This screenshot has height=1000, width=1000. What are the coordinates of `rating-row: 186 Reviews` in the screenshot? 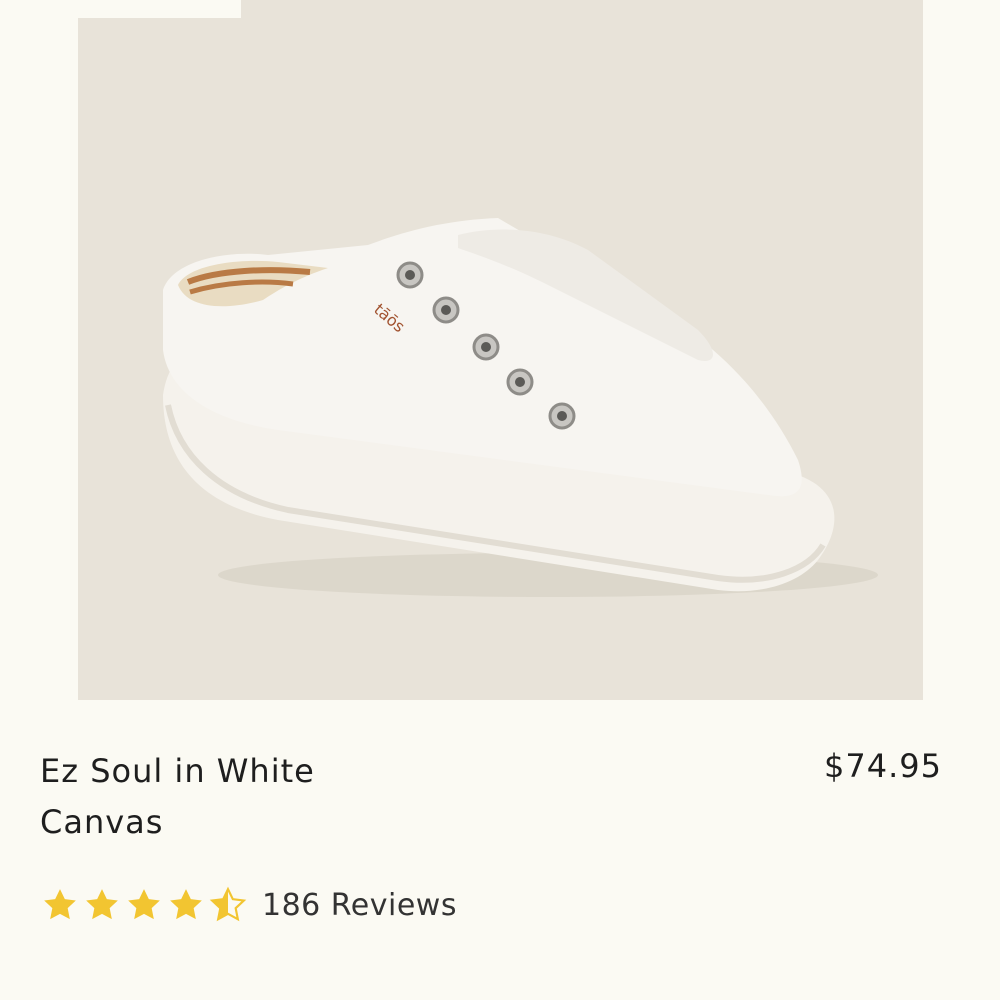 It's located at (248, 905).